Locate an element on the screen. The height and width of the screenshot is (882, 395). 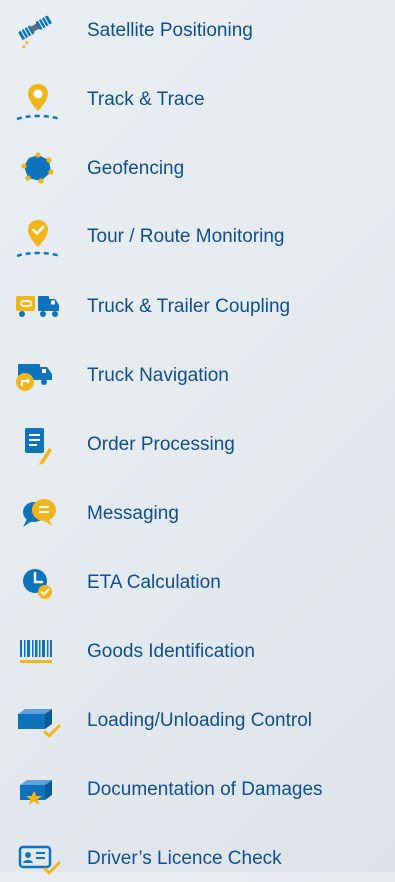
feature-label: Driver’s Licence Check is located at coordinates (184, 858).